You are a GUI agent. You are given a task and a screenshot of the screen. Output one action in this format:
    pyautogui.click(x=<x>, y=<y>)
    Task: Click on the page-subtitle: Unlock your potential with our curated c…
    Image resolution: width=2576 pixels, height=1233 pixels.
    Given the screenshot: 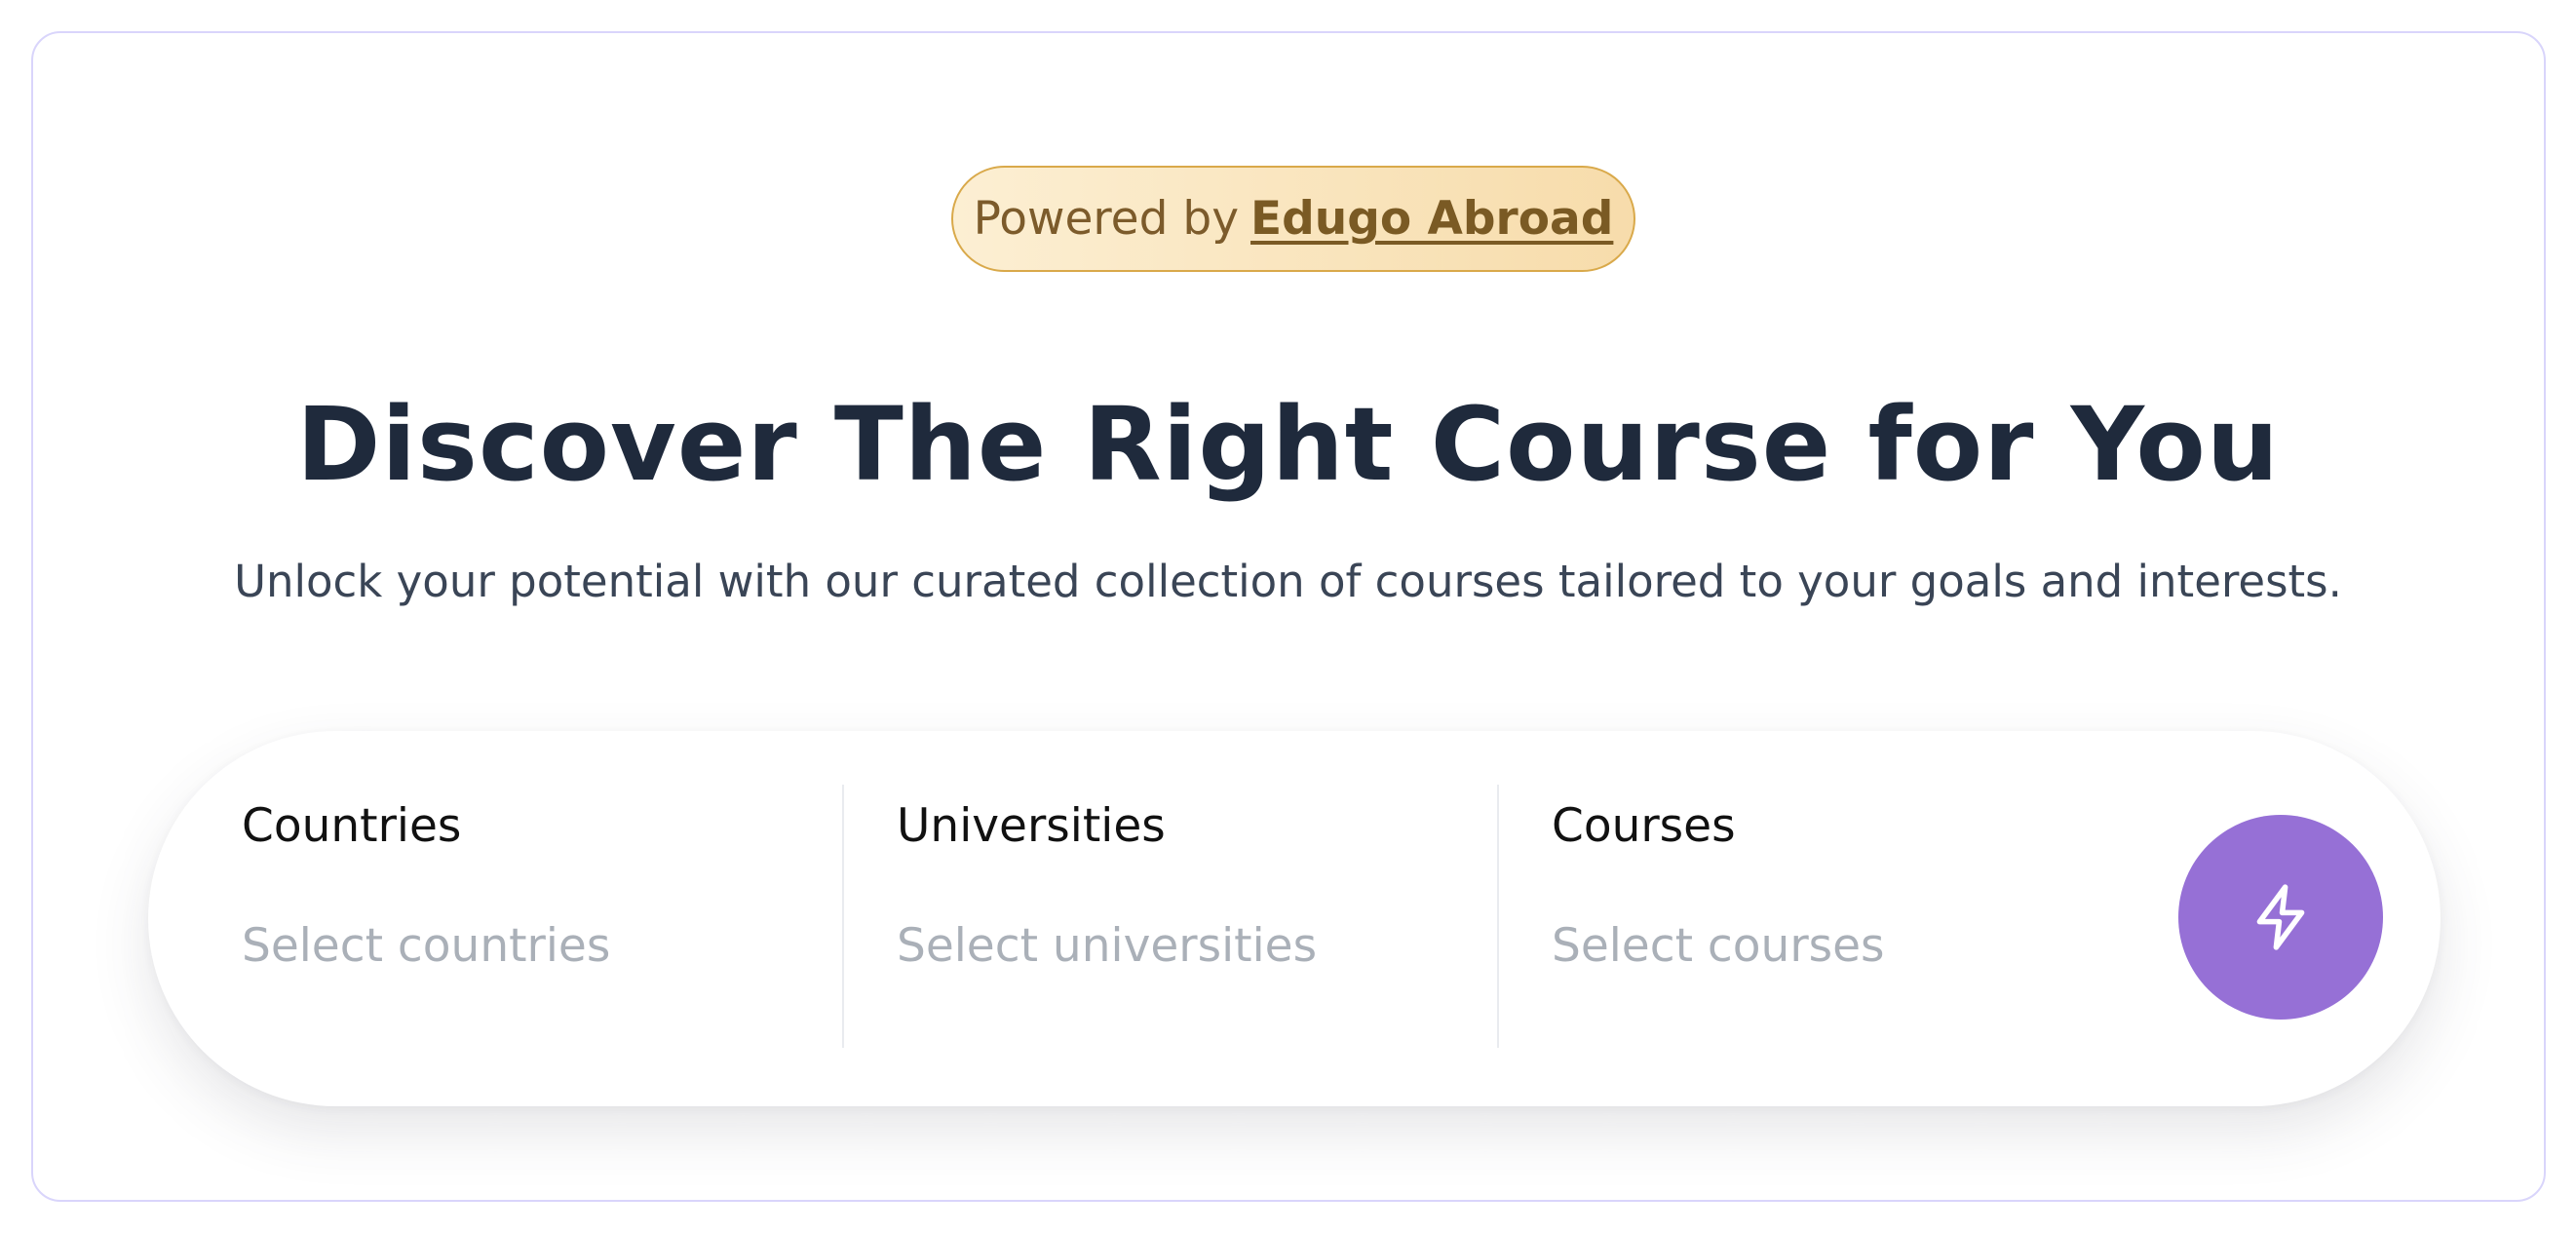 What is the action you would take?
    pyautogui.click(x=1288, y=581)
    